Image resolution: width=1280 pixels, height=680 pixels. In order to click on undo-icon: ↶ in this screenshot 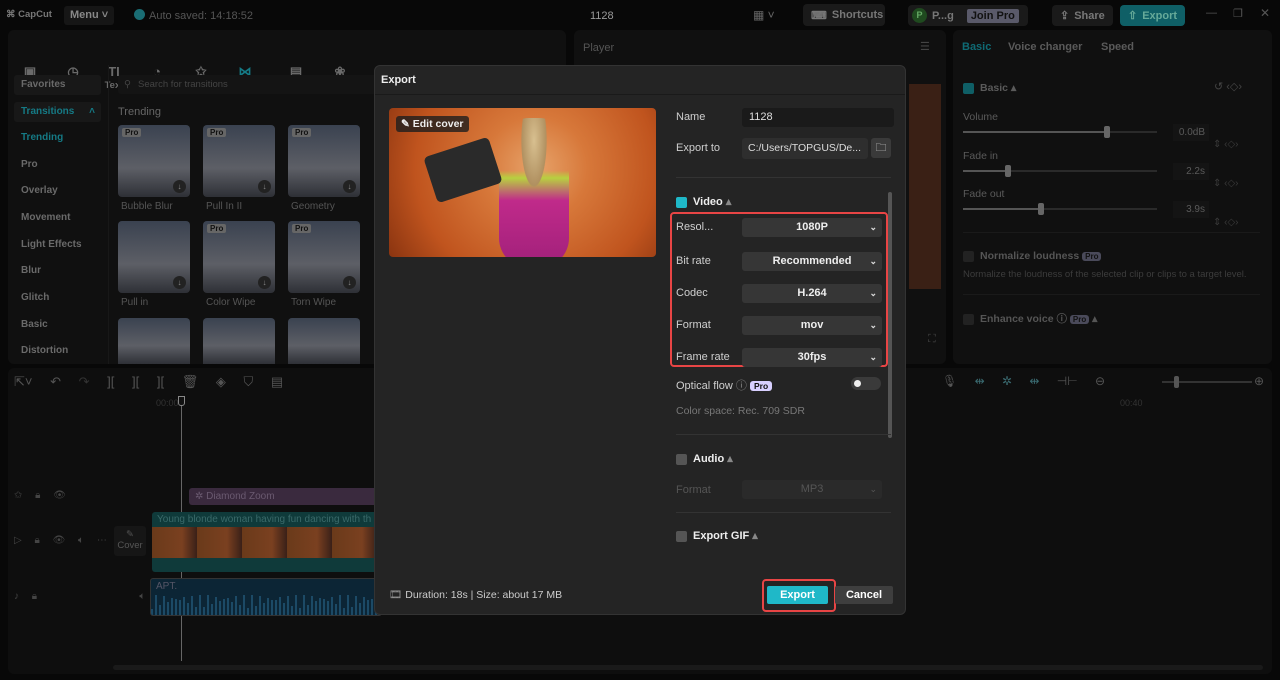, I will do `click(55, 381)`.